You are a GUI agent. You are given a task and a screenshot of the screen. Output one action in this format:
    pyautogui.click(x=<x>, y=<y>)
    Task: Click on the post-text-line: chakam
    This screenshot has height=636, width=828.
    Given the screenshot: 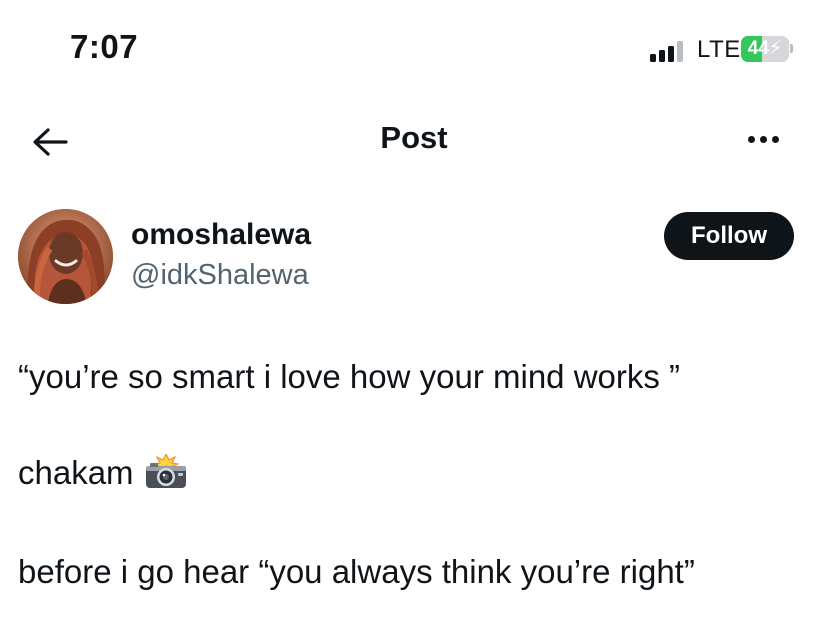 What is the action you would take?
    pyautogui.click(x=103, y=473)
    